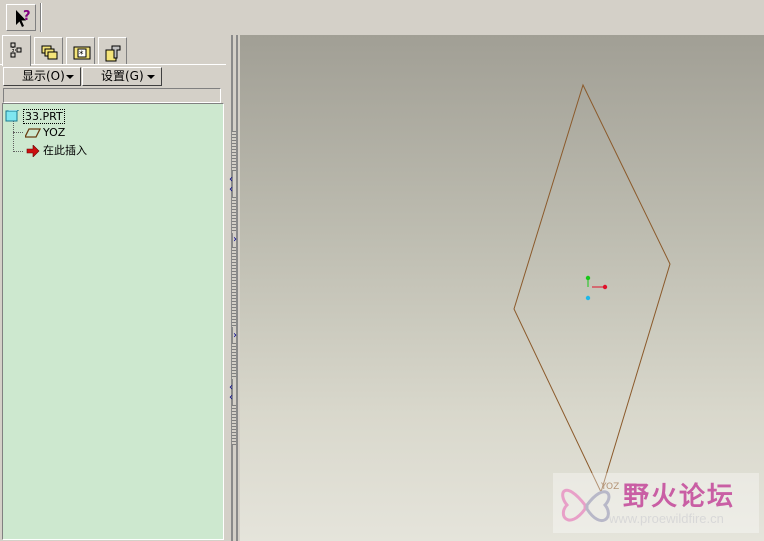 The width and height of the screenshot is (764, 541). I want to click on show-menu-button: 显示(O), so click(42, 76).